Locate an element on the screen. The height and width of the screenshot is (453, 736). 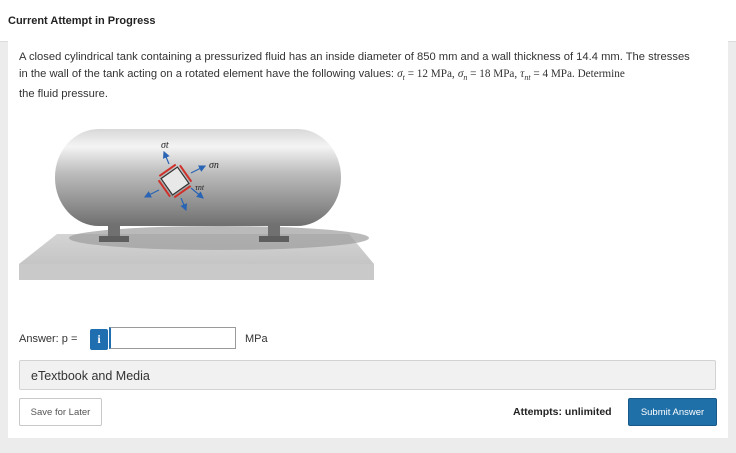
figure-label-tau-nt: τnt is located at coordinates (200, 187).